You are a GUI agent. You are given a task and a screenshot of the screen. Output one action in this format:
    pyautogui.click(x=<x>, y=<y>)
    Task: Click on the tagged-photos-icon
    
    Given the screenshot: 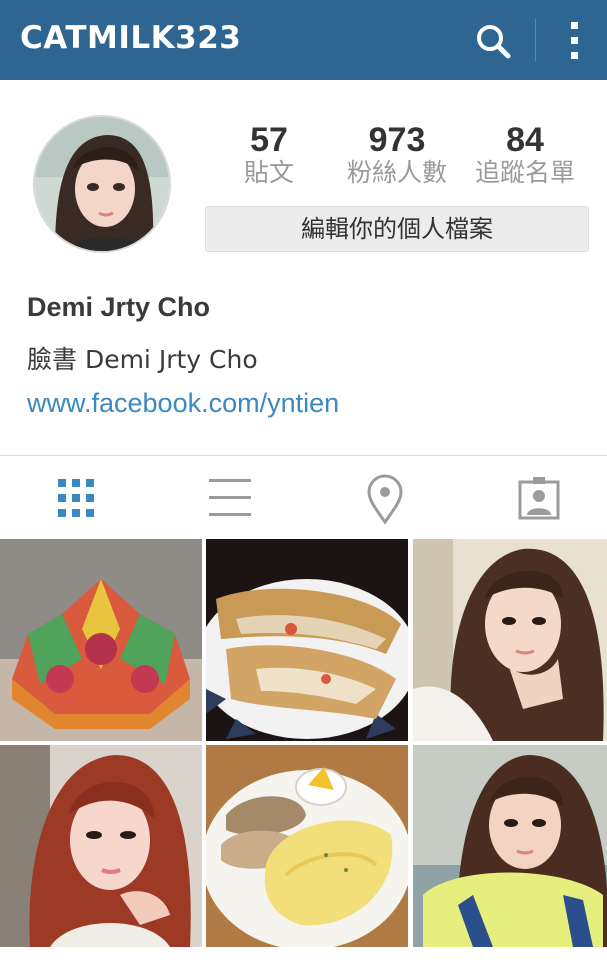 What is the action you would take?
    pyautogui.click(x=539, y=498)
    